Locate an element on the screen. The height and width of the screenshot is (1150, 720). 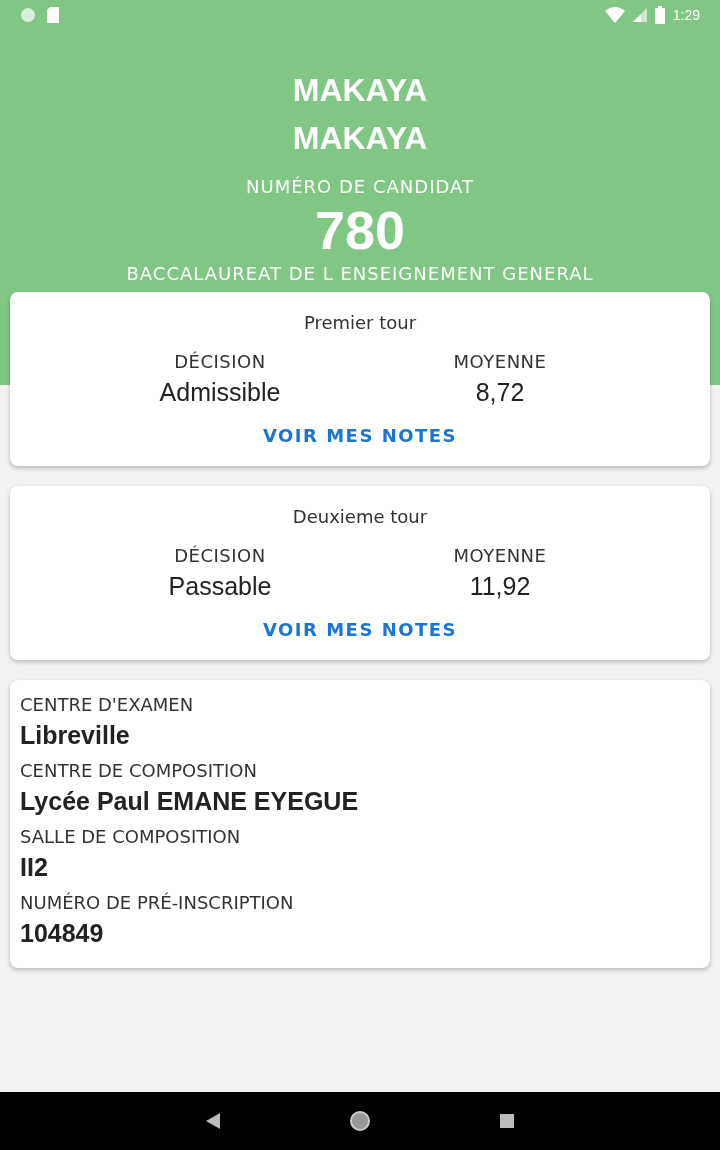
candidate-label: NUMÉRO DE CANDIDAT is located at coordinates (360, 186).